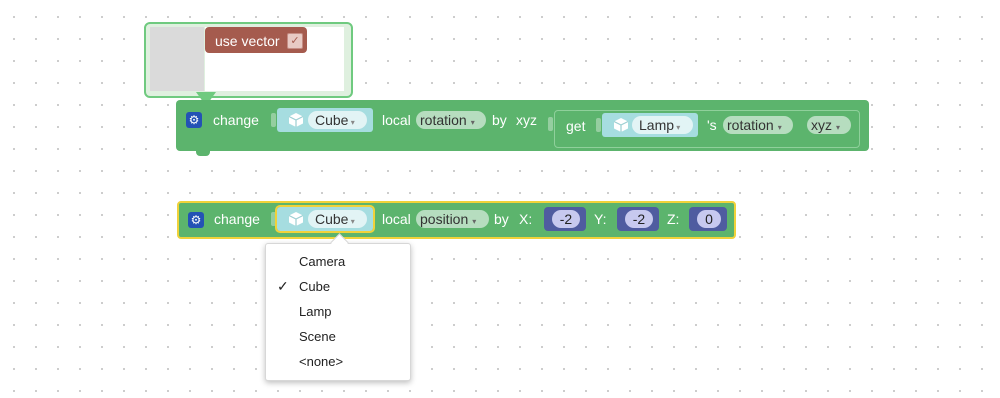 This screenshot has height=398, width=1000. I want to click on menu-item-none: <none>, so click(321, 362).